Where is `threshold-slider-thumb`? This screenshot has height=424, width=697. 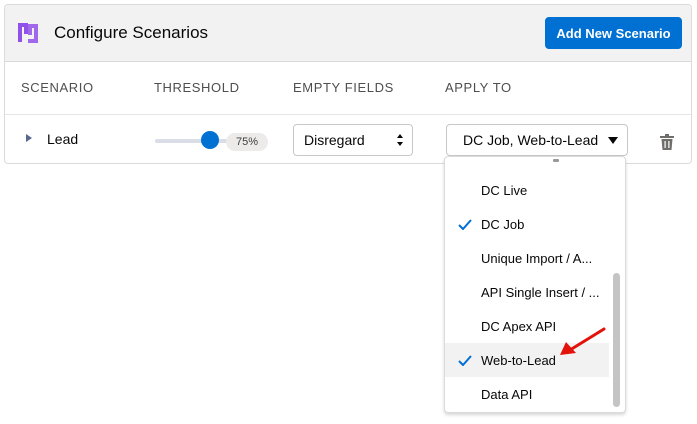
threshold-slider-thumb is located at coordinates (210, 140).